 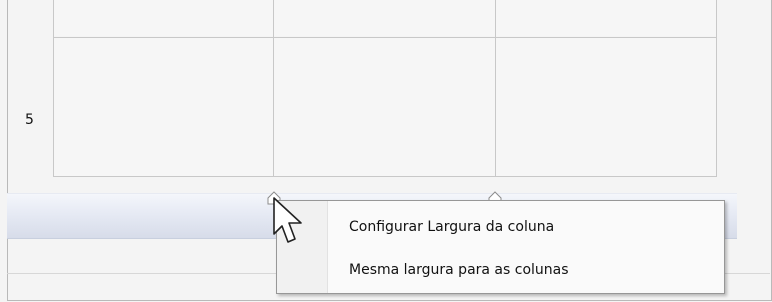 What do you see at coordinates (451, 227) in the screenshot?
I see `menu-item-configure-column-width: Configurar Largura da coluna` at bounding box center [451, 227].